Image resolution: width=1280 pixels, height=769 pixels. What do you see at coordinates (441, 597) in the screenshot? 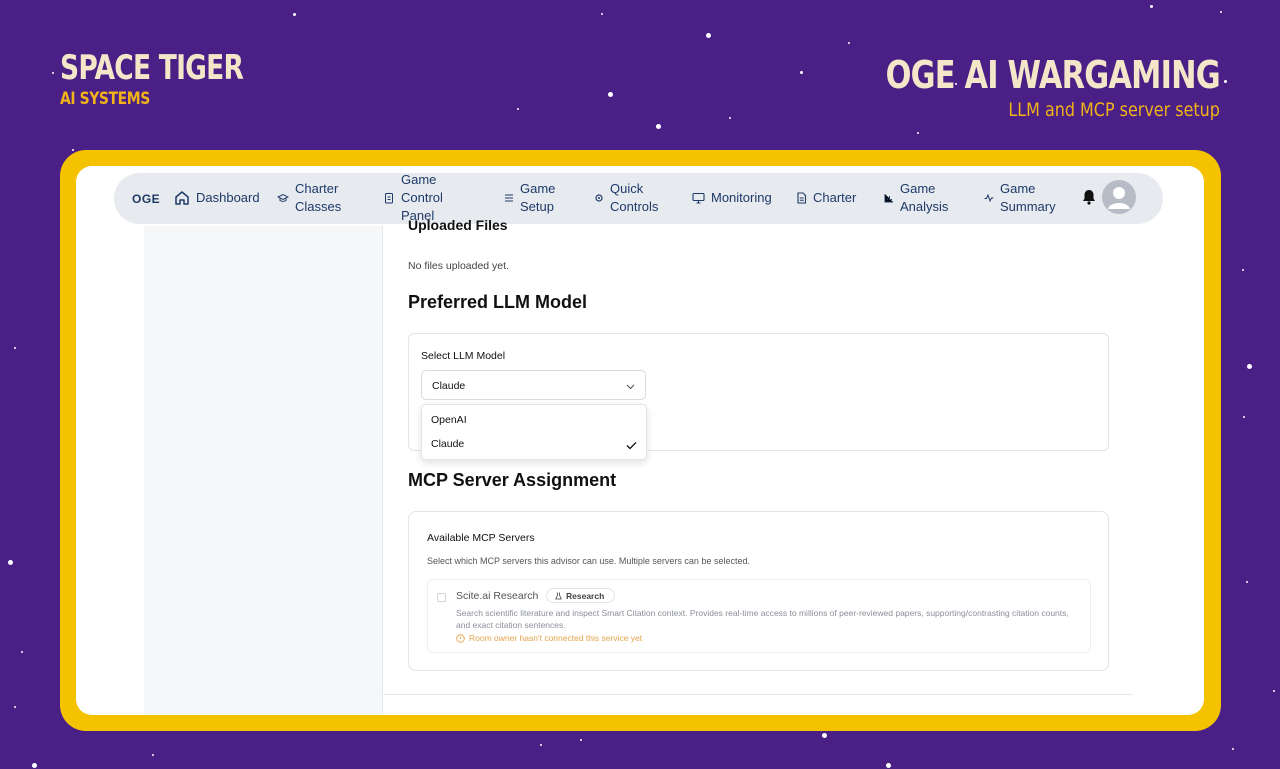
I see `mcp-server-checkbox` at bounding box center [441, 597].